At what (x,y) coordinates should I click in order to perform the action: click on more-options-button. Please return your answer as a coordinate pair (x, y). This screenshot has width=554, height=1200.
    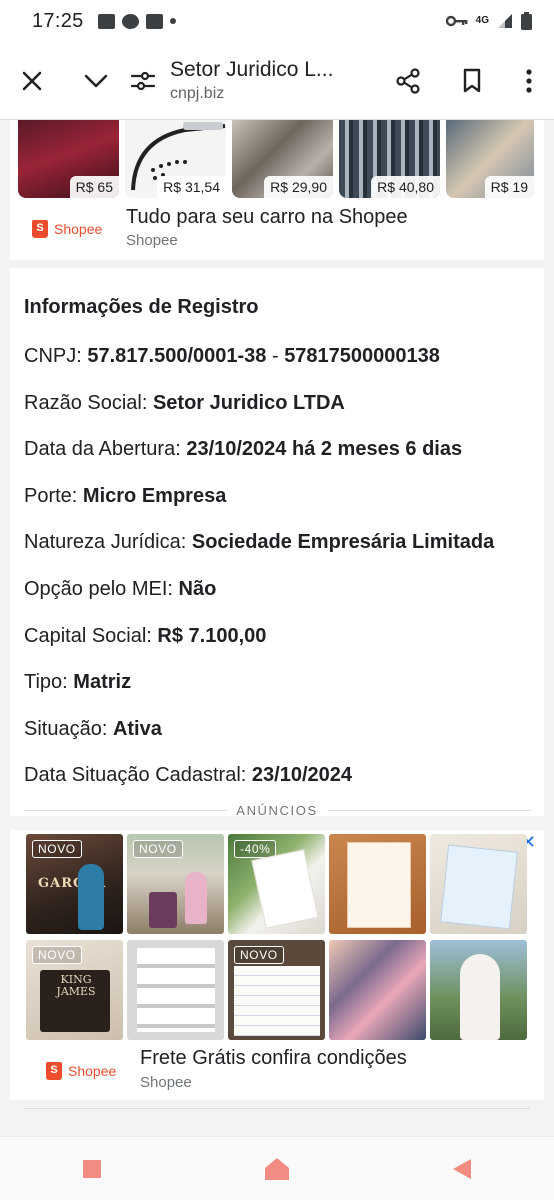
    Looking at the image, I should click on (529, 81).